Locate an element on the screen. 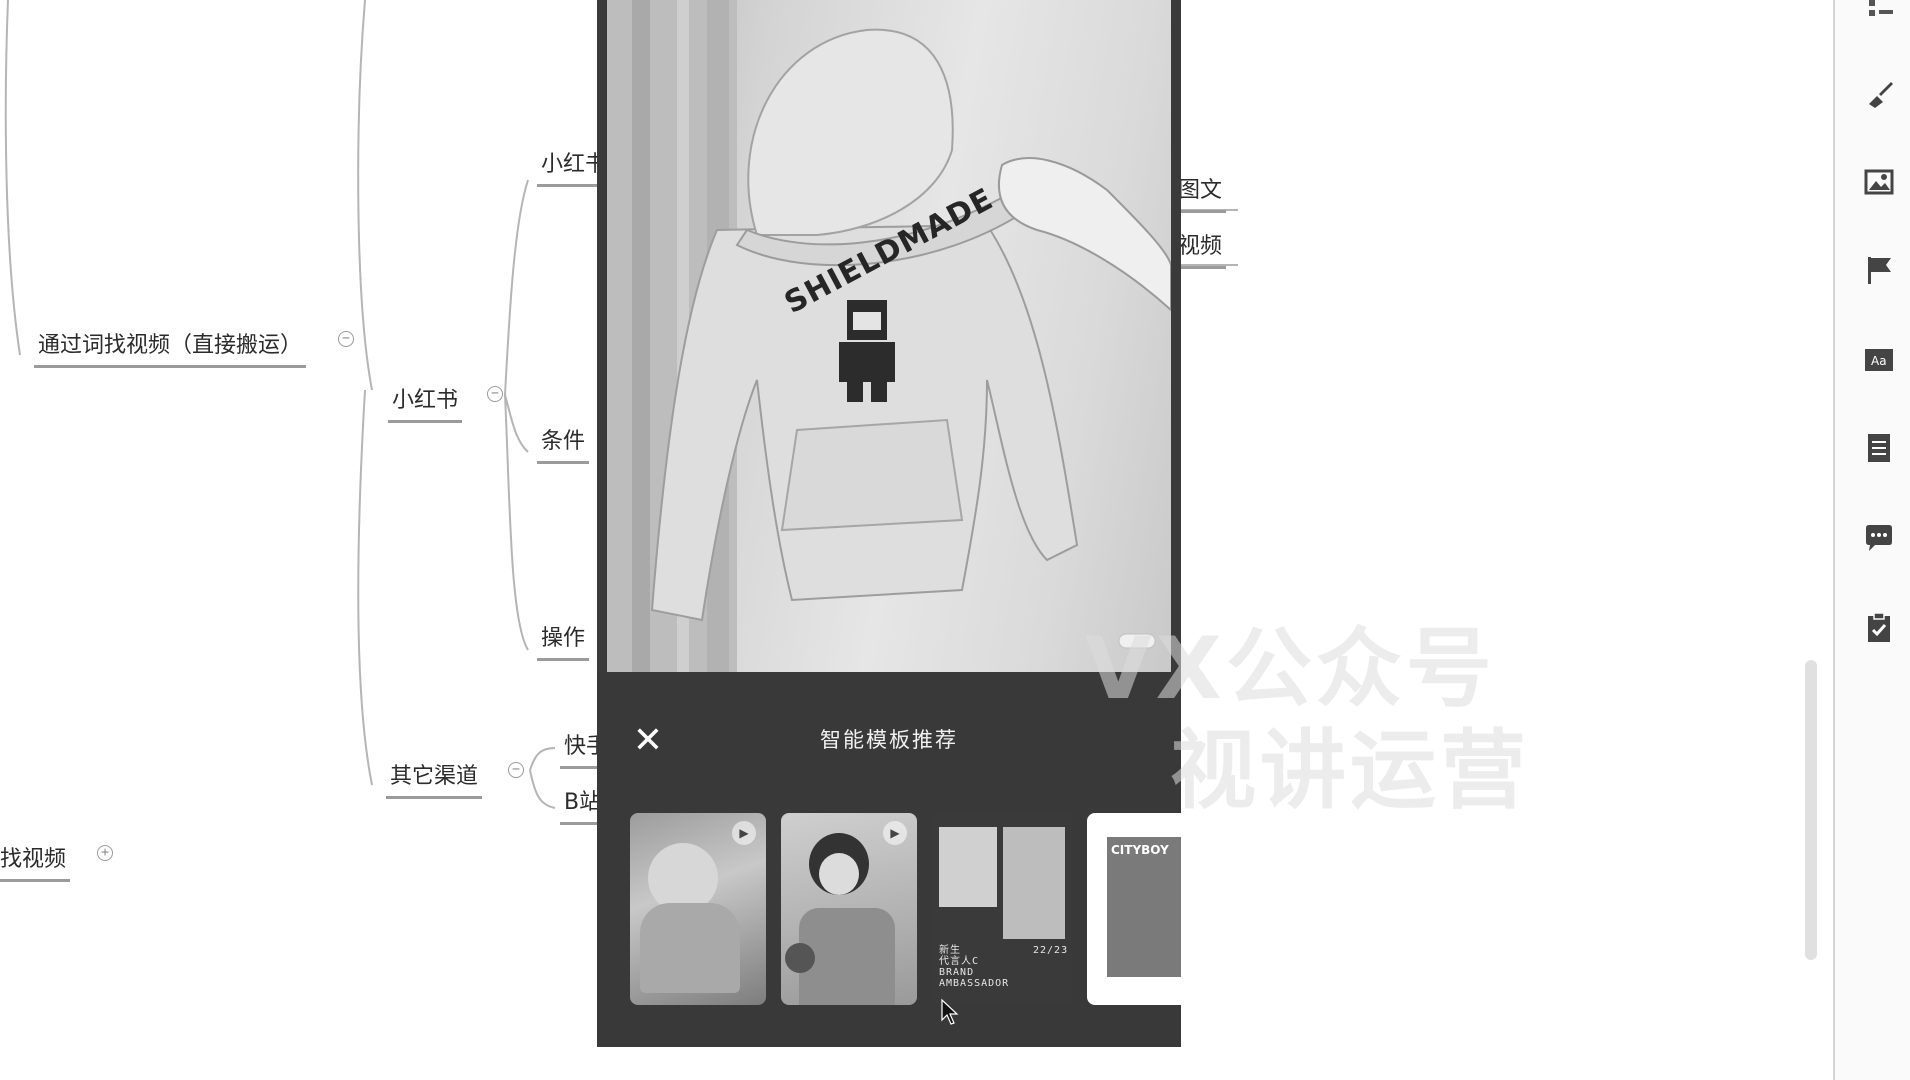 This screenshot has width=1910, height=1080. expand-toggle-icon: + is located at coordinates (105, 853).